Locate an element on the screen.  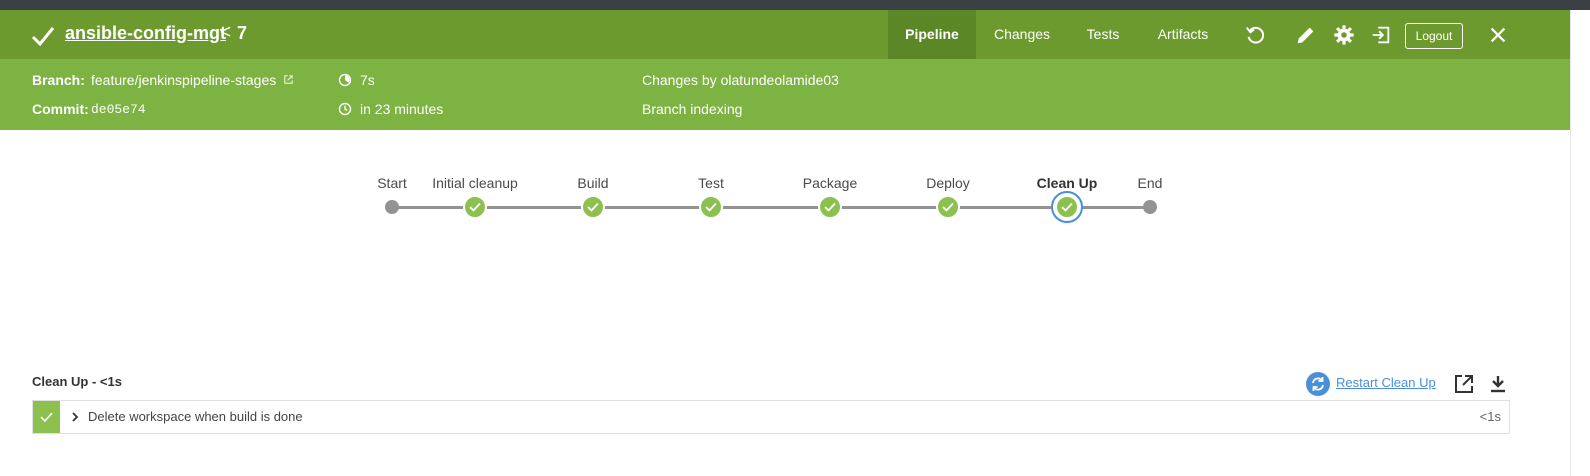
browser-top-strip is located at coordinates (795, 5).